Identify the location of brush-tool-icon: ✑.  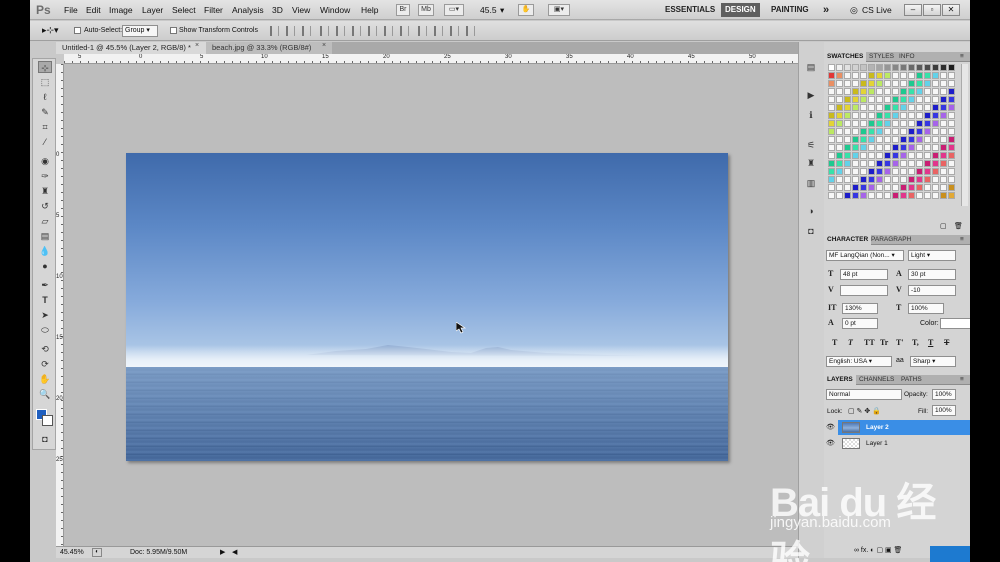
(45, 176).